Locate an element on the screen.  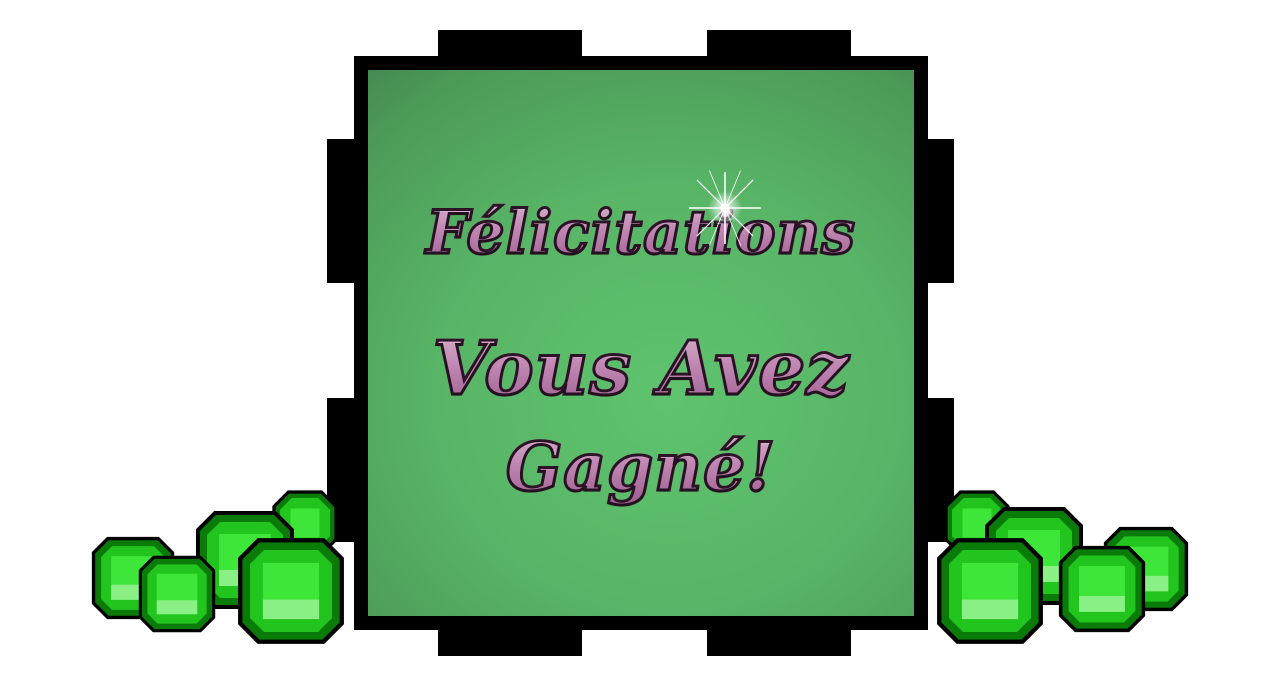
heading-line-2-text: Vous Avez is located at coordinates (640, 369).